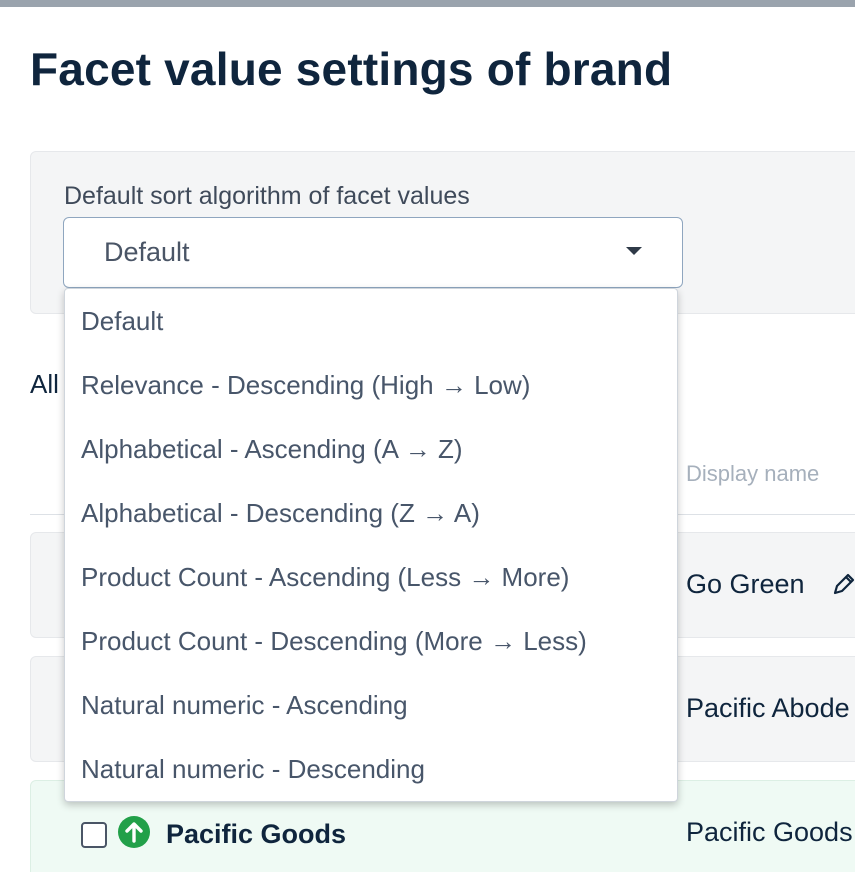 The width and height of the screenshot is (855, 872). What do you see at coordinates (768, 708) in the screenshot?
I see `row-display-name: Pacific Abode` at bounding box center [768, 708].